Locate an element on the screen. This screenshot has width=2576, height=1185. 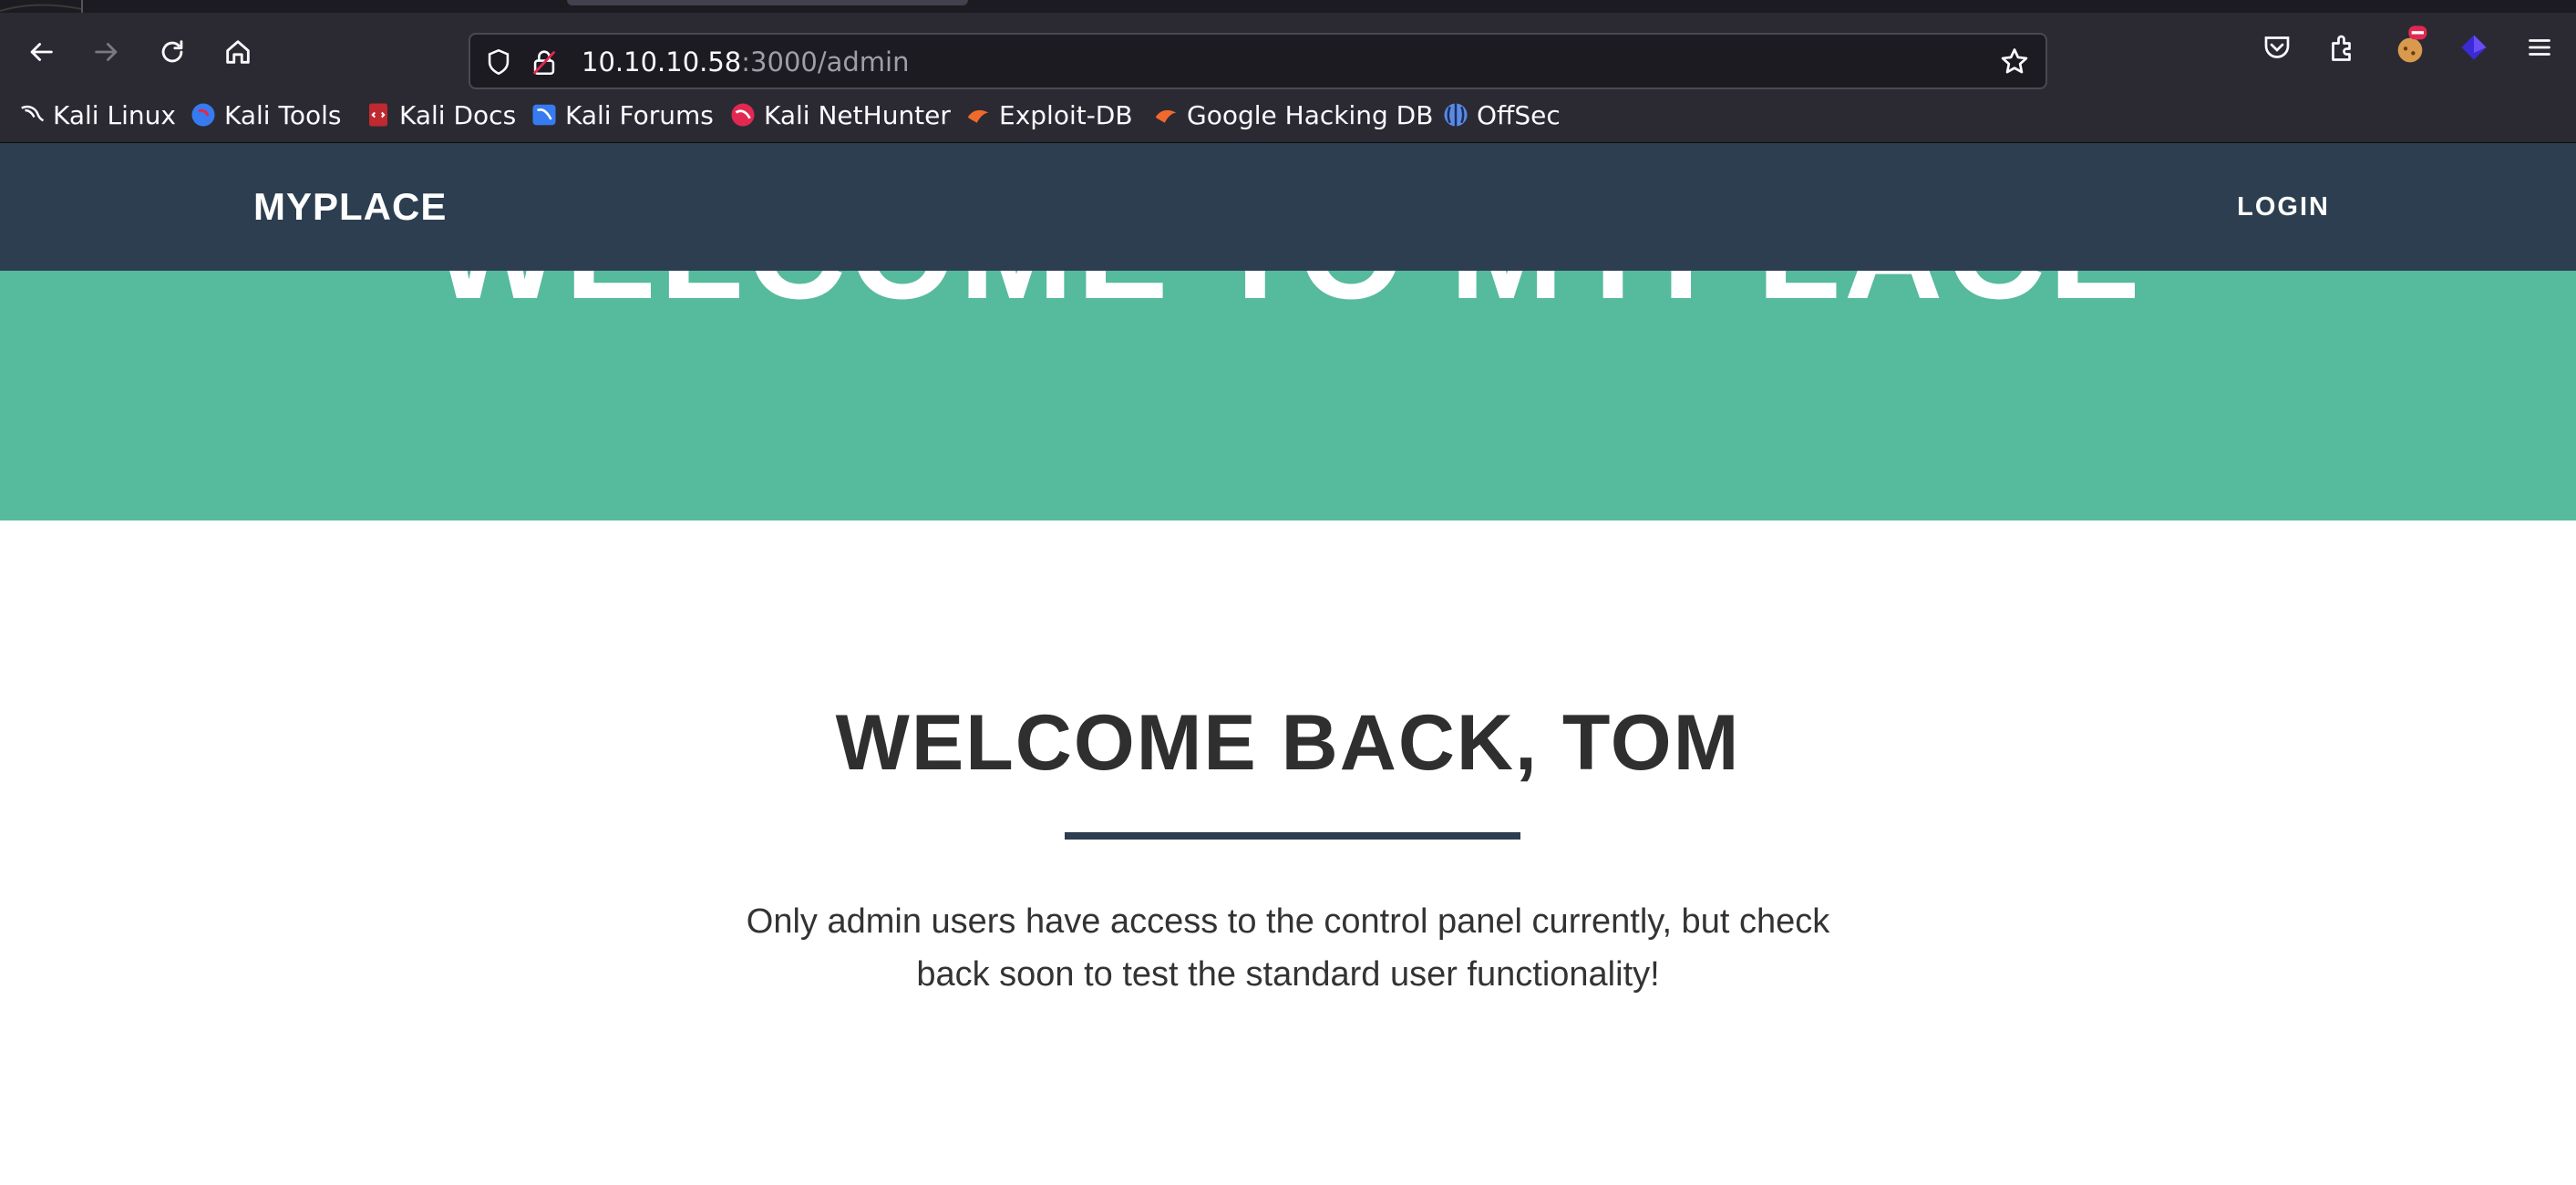
insecure-lock-icon is located at coordinates (544, 61).